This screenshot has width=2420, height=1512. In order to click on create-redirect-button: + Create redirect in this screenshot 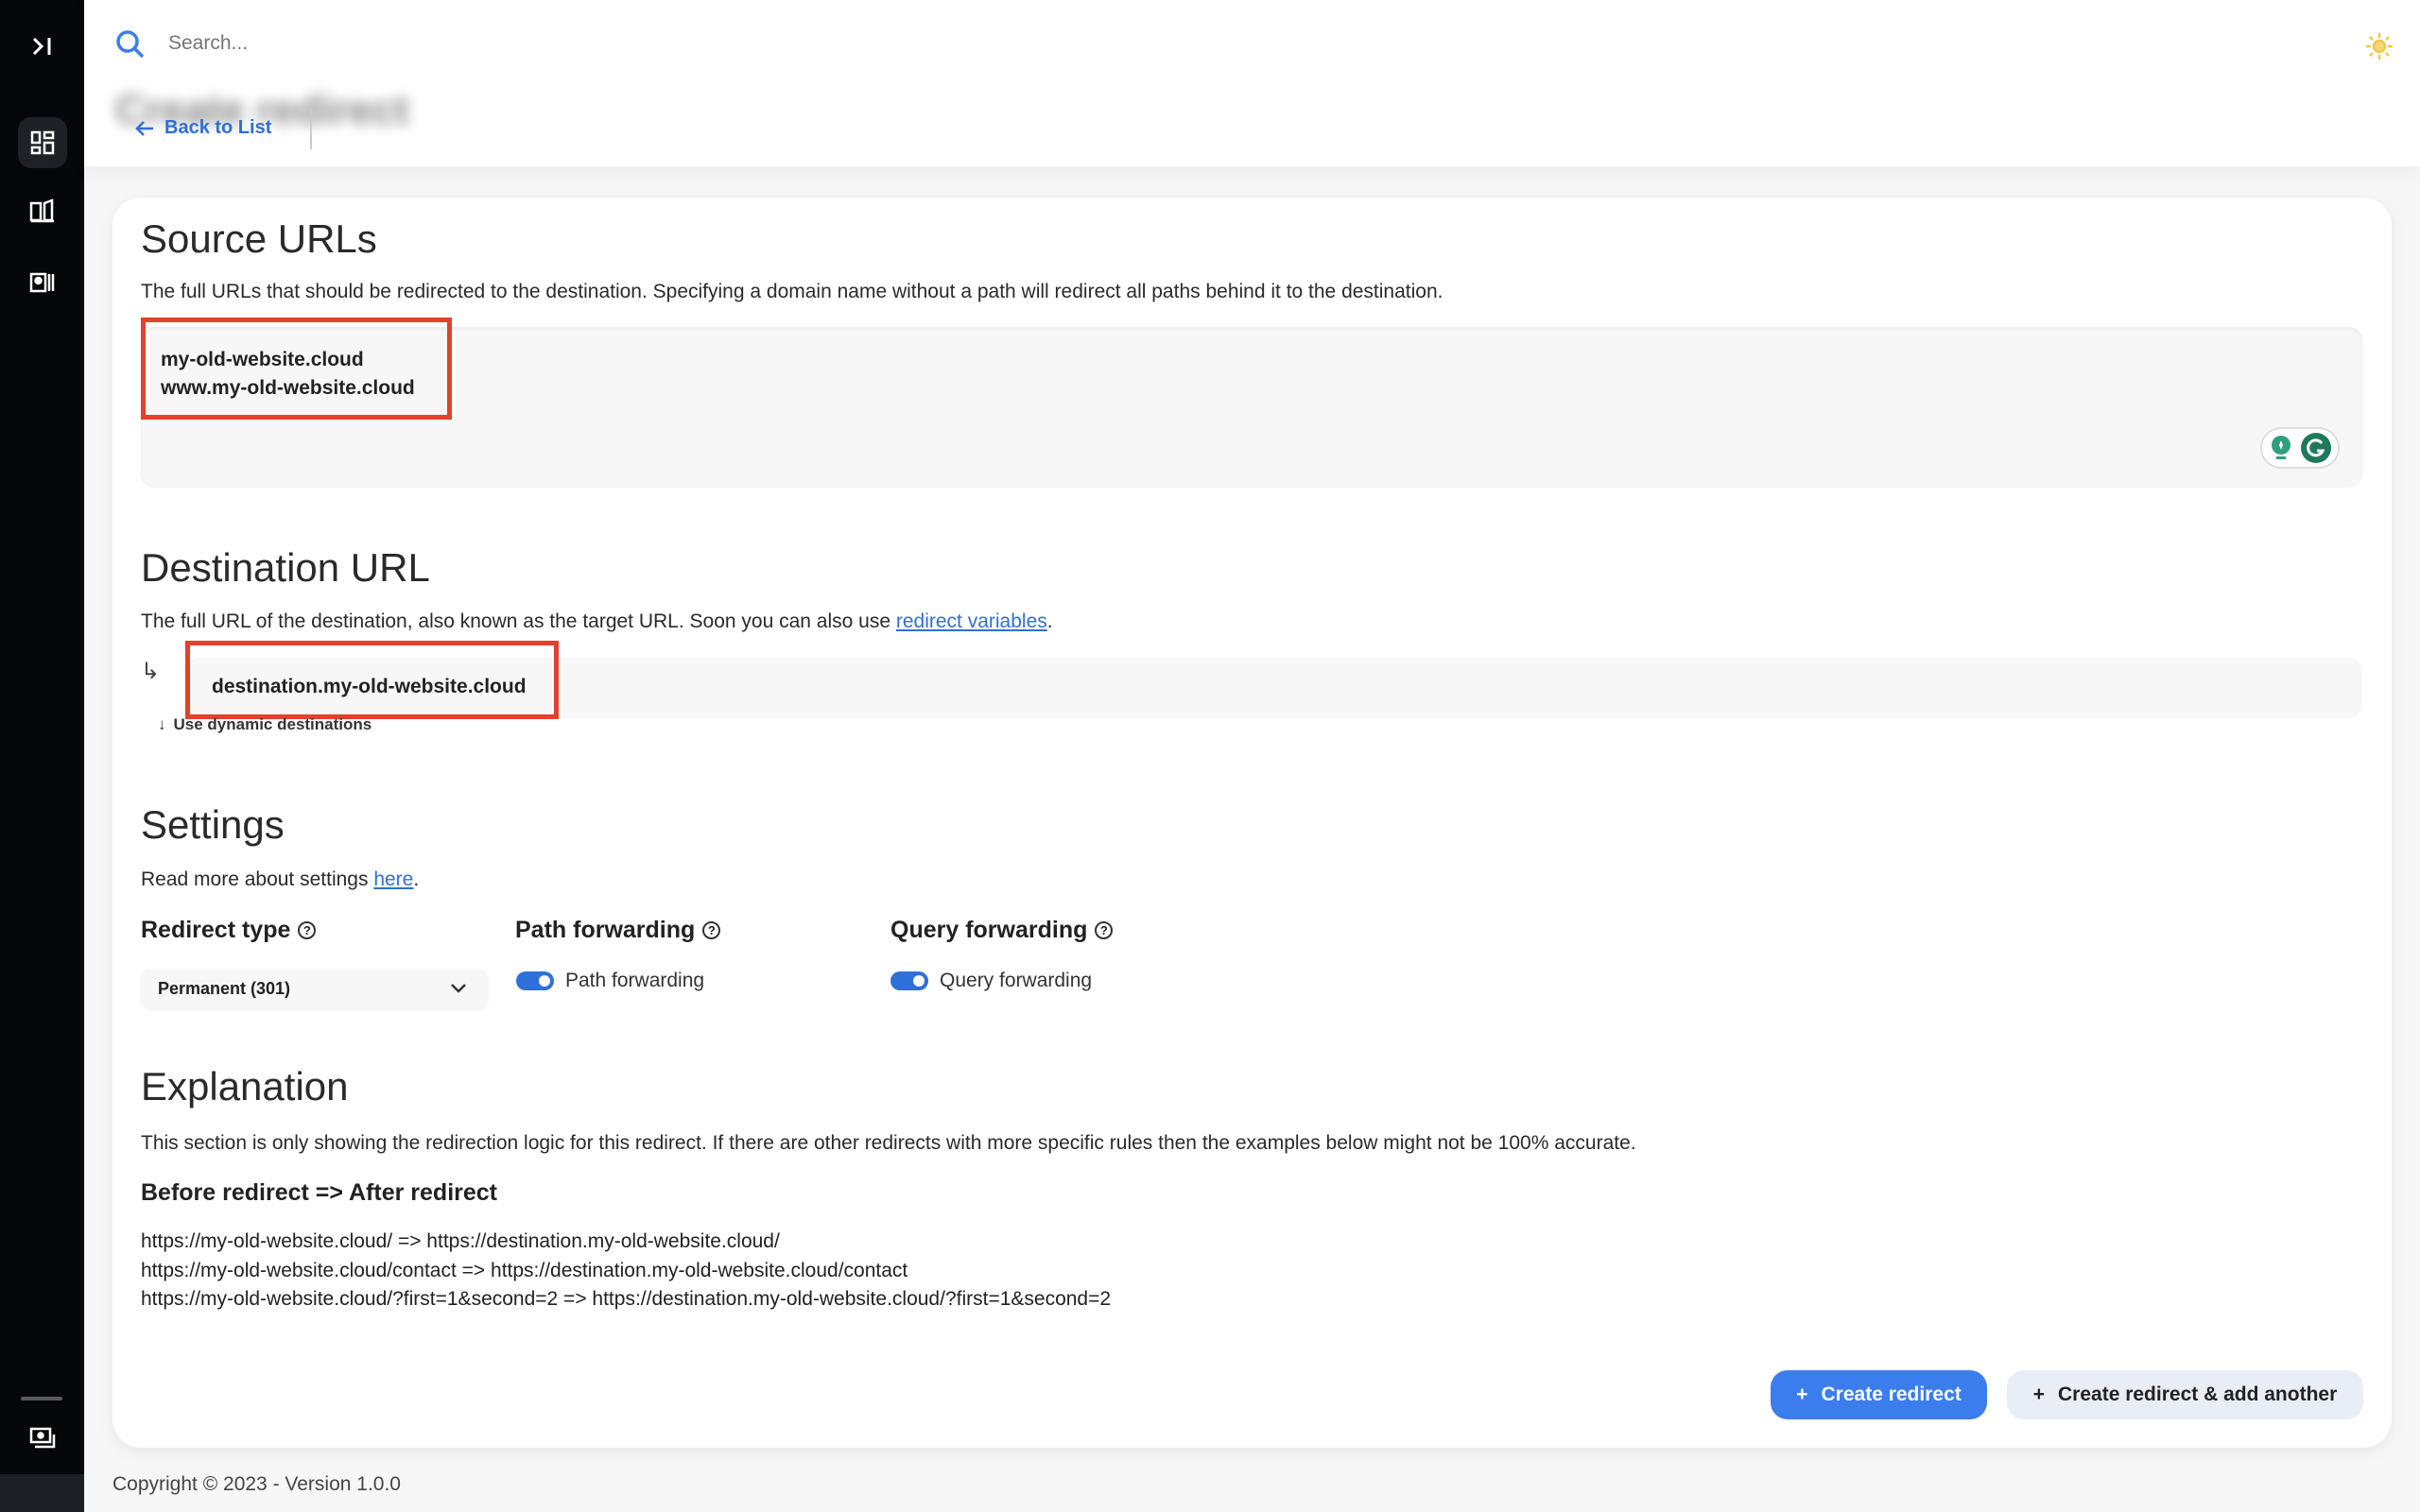, I will do `click(1879, 1394)`.